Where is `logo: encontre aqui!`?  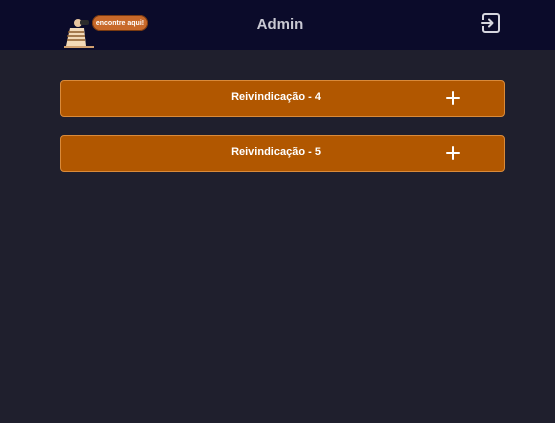 logo: encontre aqui! is located at coordinates (107, 30).